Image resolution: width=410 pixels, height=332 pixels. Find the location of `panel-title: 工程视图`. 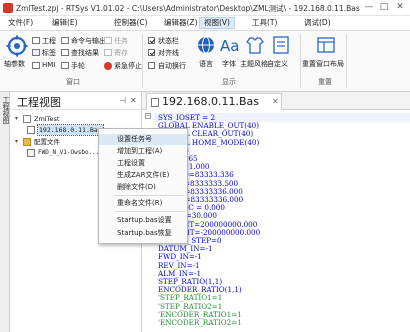

panel-title: 工程视图 is located at coordinates (39, 102).